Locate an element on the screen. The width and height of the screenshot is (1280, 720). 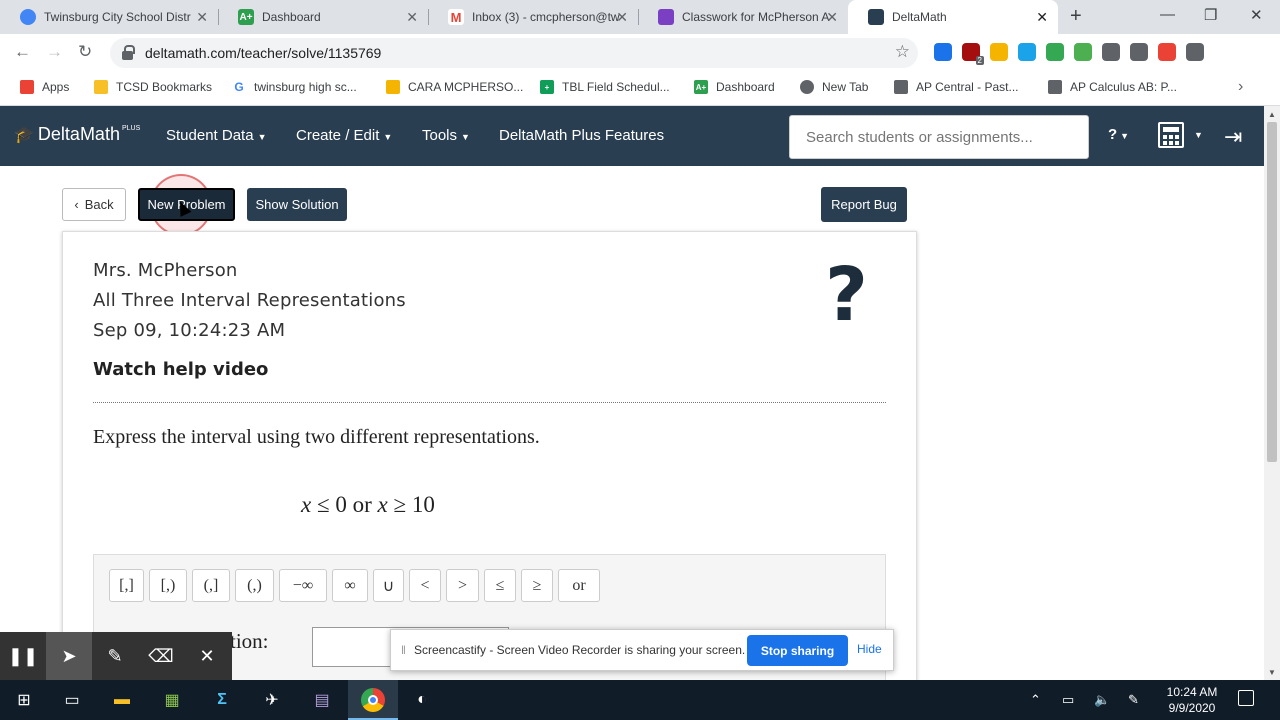
palette-or-button: or is located at coordinates (579, 585).